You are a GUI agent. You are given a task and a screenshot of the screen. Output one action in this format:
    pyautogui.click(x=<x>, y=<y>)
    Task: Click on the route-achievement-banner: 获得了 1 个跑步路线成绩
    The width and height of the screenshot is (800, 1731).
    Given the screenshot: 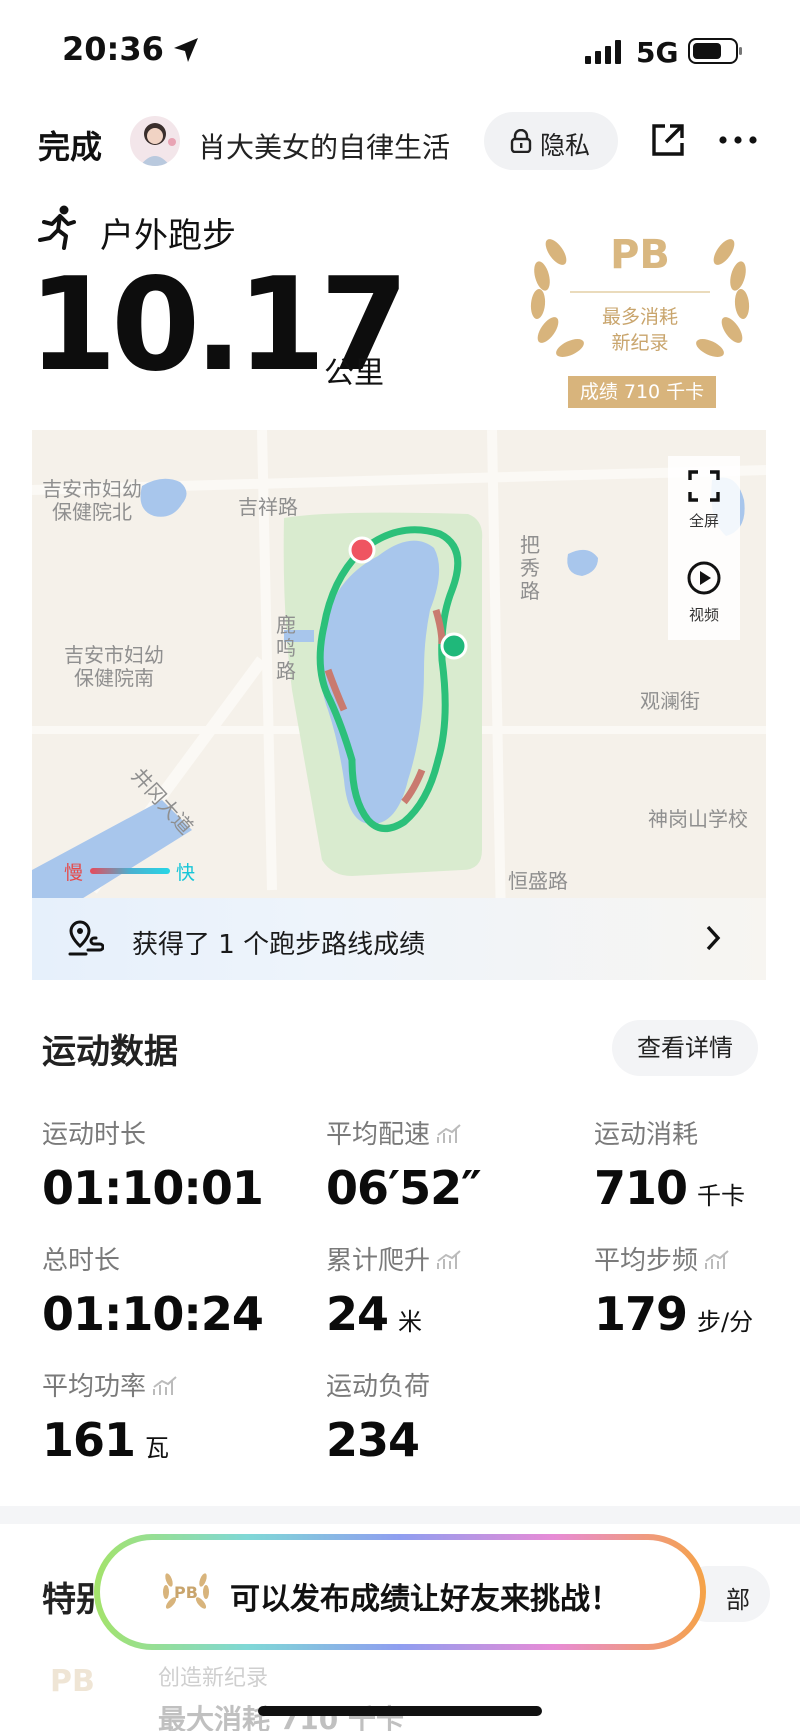 What is the action you would take?
    pyautogui.click(x=399, y=939)
    